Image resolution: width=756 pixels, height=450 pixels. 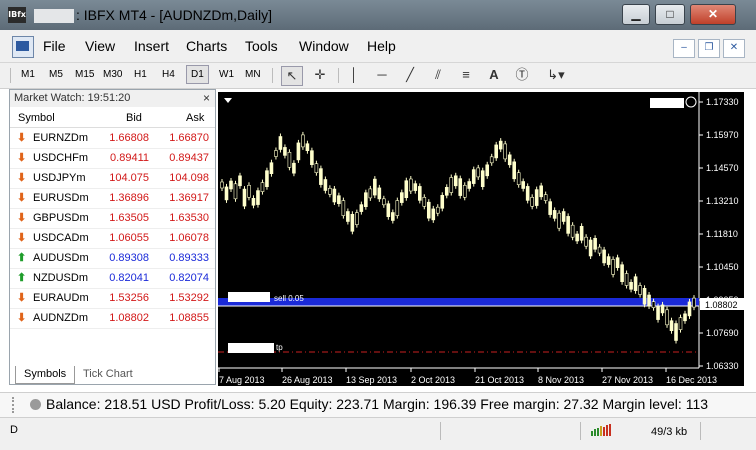 I want to click on text-label-icon: Ⓣ, so click(x=522, y=75).